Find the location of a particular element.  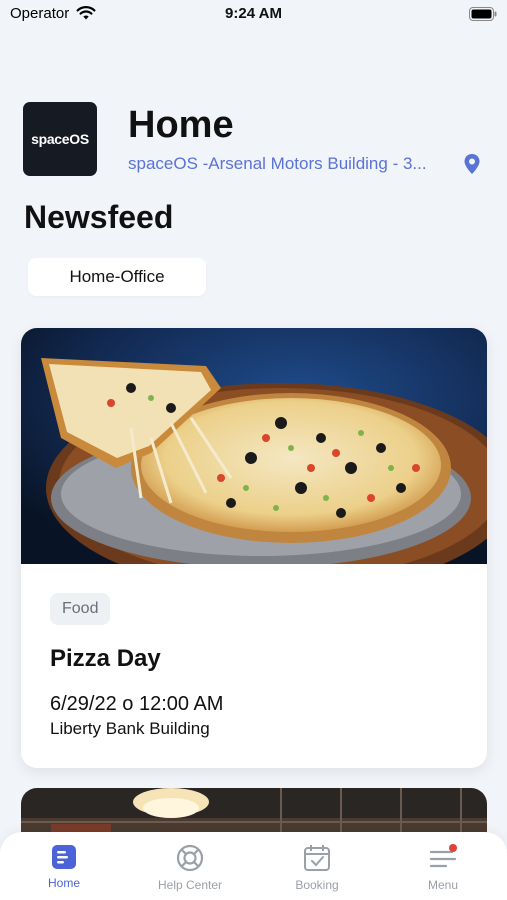

clock: 9:24 AM is located at coordinates (253, 13).